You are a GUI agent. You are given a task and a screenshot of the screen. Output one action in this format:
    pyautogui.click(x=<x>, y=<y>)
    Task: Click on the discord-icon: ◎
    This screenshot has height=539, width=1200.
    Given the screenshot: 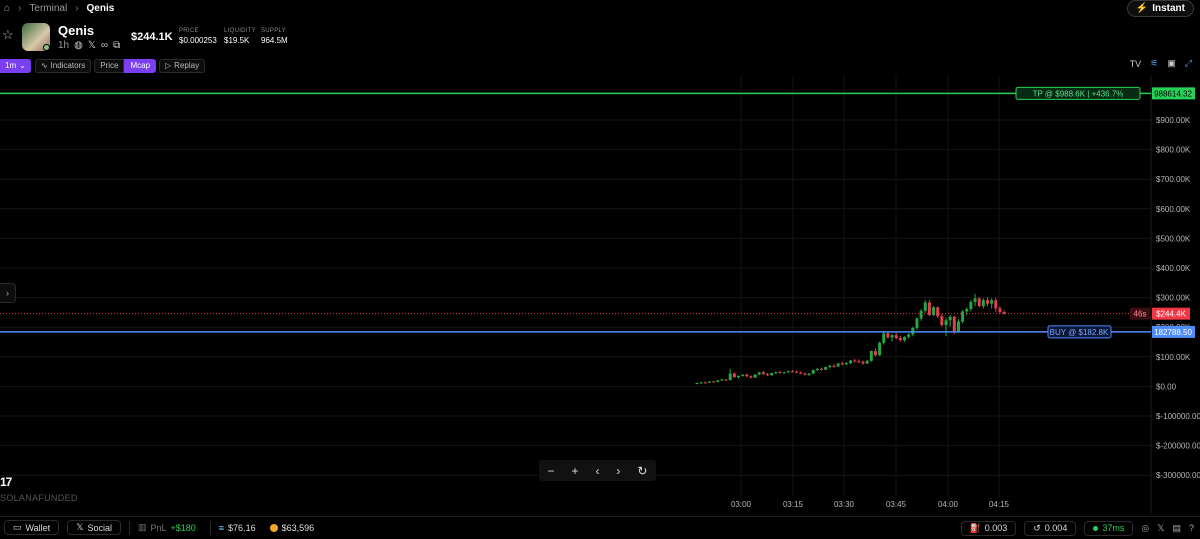 What is the action you would take?
    pyautogui.click(x=1145, y=528)
    